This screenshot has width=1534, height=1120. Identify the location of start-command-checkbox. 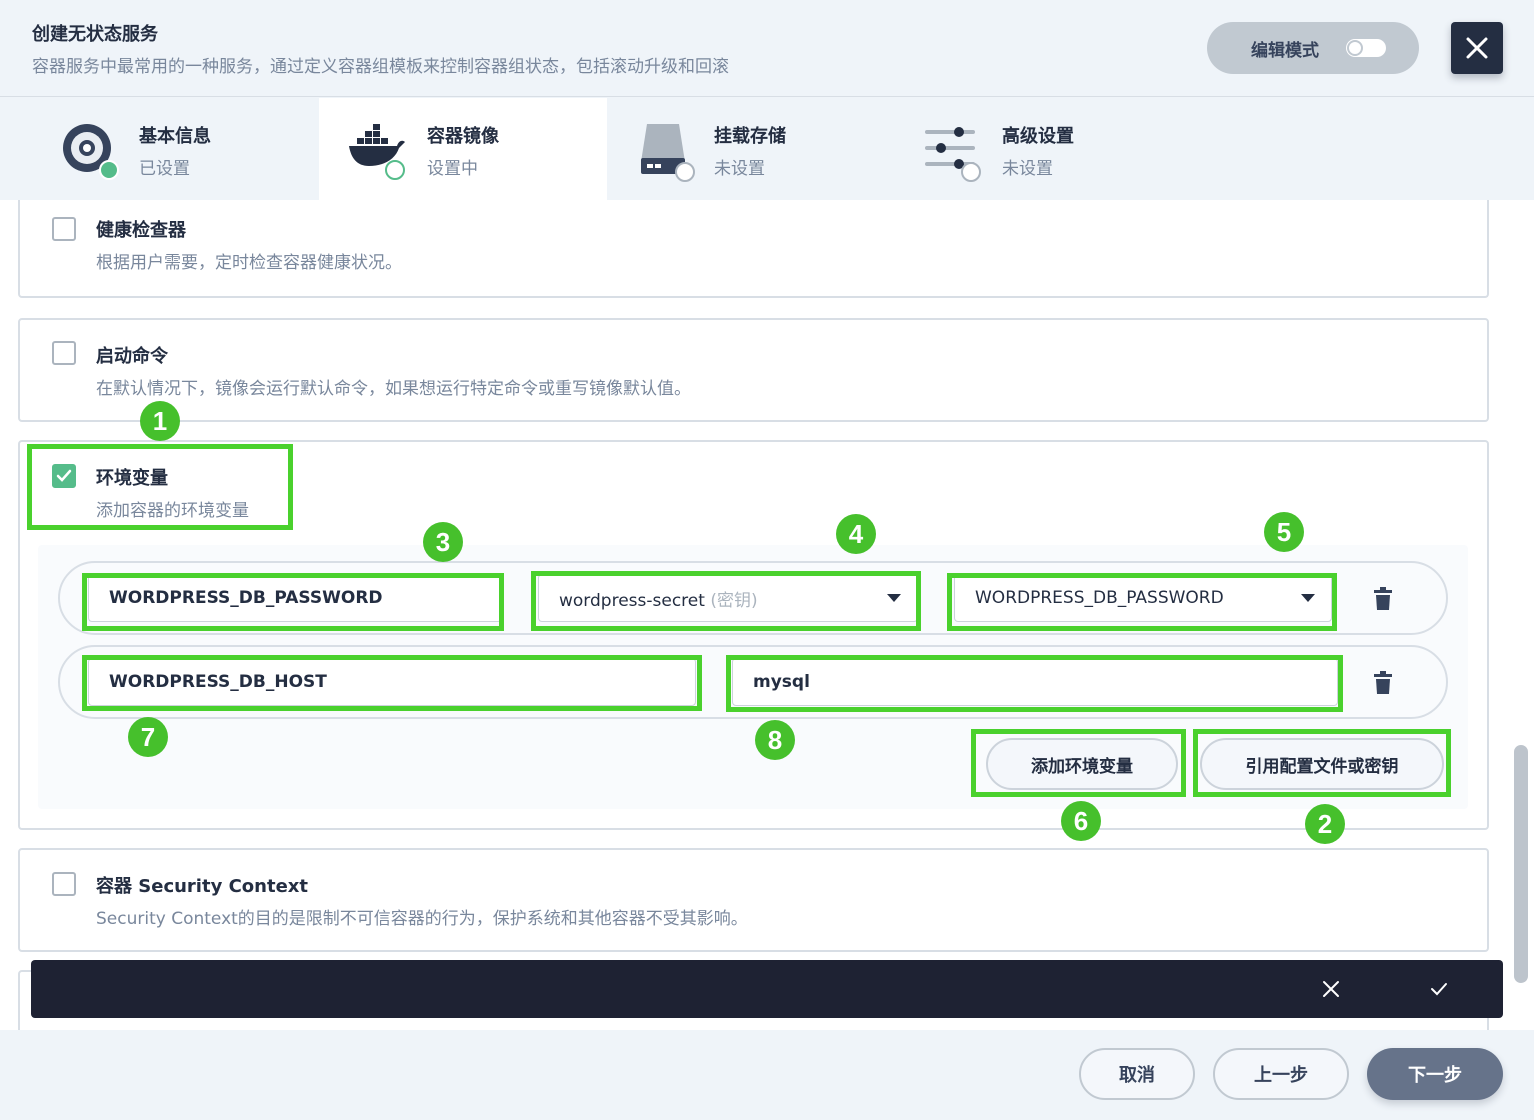
(64, 353).